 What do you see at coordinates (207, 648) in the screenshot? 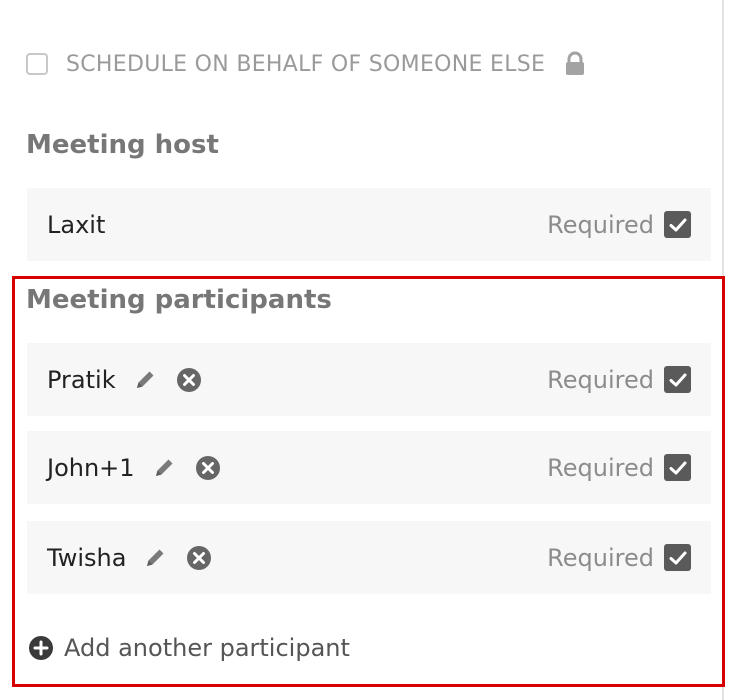
I see `add-participant-label: Add another participant` at bounding box center [207, 648].